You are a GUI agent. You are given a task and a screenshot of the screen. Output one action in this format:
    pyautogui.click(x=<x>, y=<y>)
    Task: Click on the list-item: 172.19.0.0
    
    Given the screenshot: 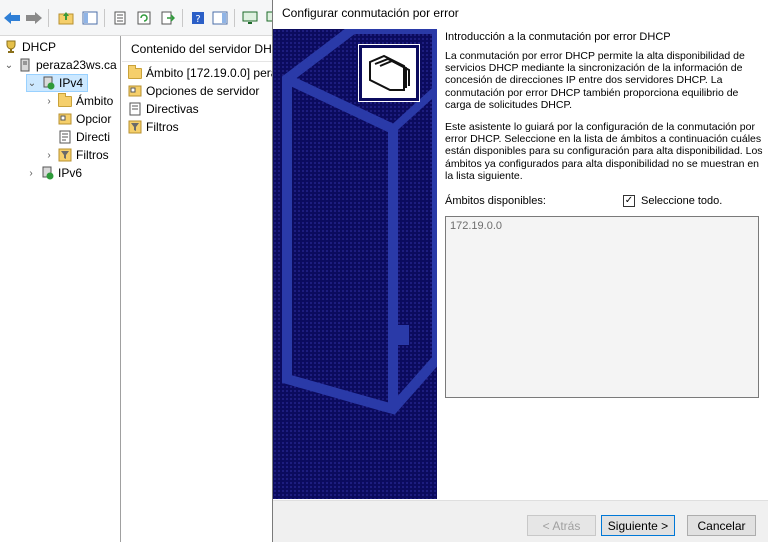 What is the action you would take?
    pyautogui.click(x=476, y=226)
    